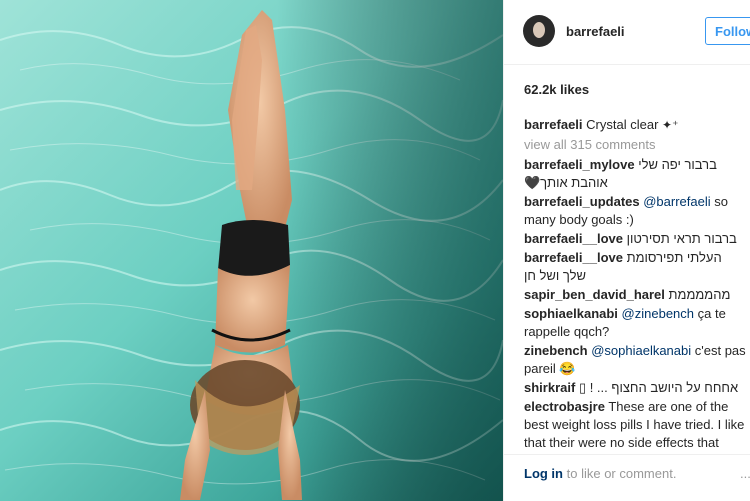  I want to click on comment-item: barrefaeli__love ברבור תראי תסירטון, so click(636, 239).